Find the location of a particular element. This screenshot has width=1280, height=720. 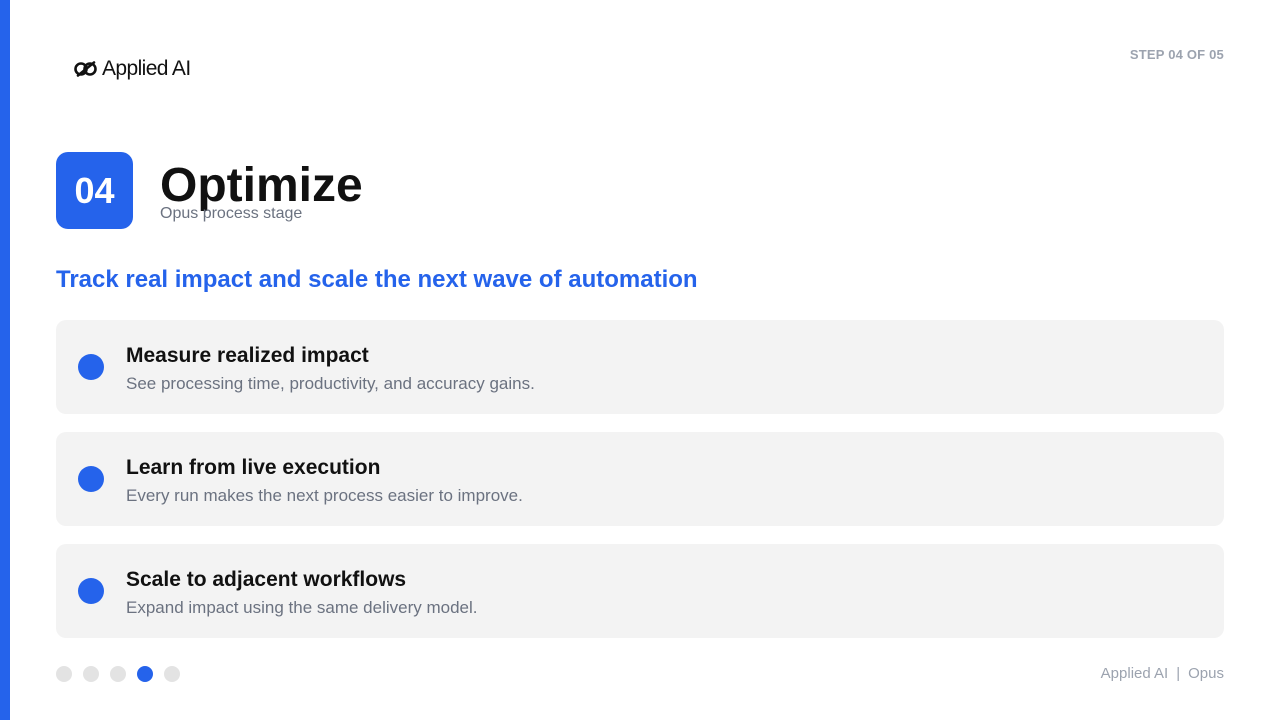

brand-logo: Applied AI is located at coordinates (132, 69).